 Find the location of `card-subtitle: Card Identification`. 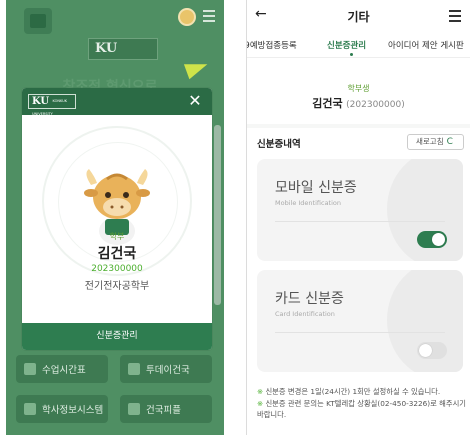

card-subtitle: Card Identification is located at coordinates (305, 314).